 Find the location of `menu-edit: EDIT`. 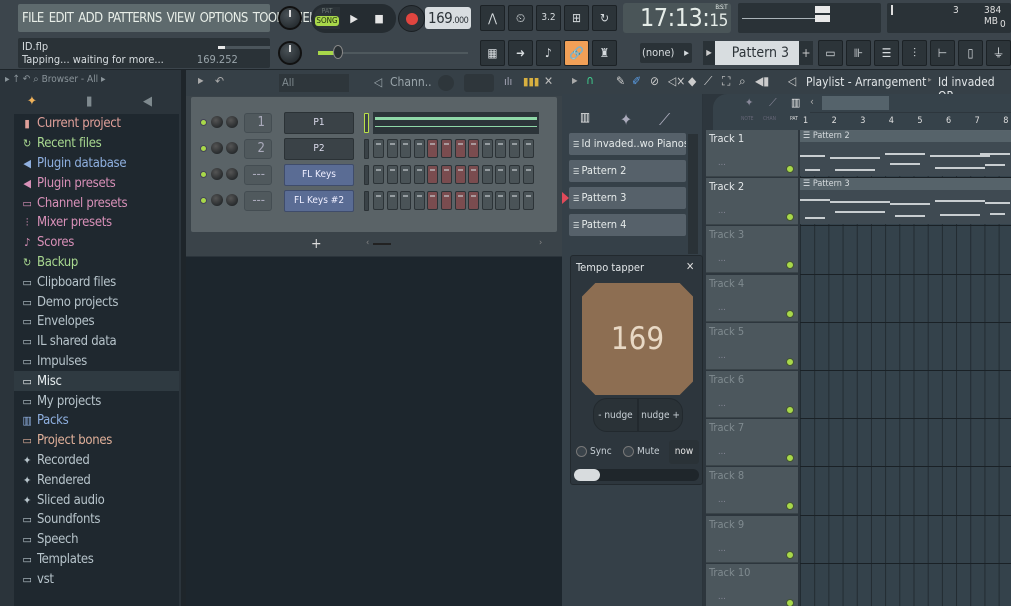

menu-edit: EDIT is located at coordinates (61, 18).